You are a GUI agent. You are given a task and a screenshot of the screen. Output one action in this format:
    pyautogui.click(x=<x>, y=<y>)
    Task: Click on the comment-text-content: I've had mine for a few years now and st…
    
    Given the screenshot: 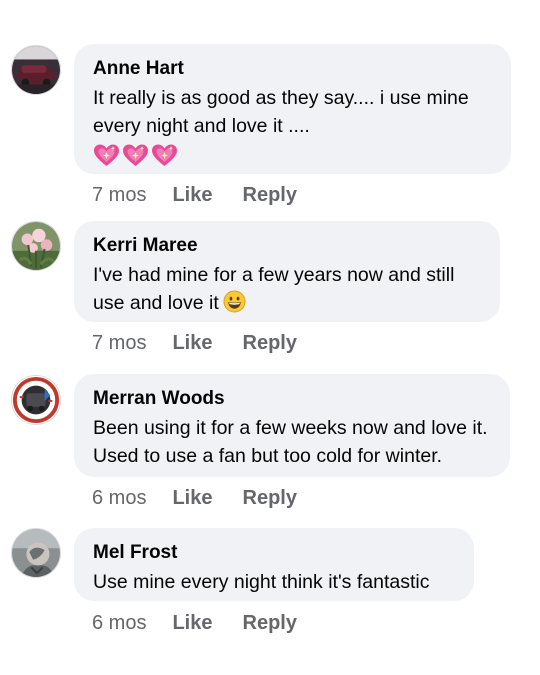 What is the action you would take?
    pyautogui.click(x=274, y=289)
    